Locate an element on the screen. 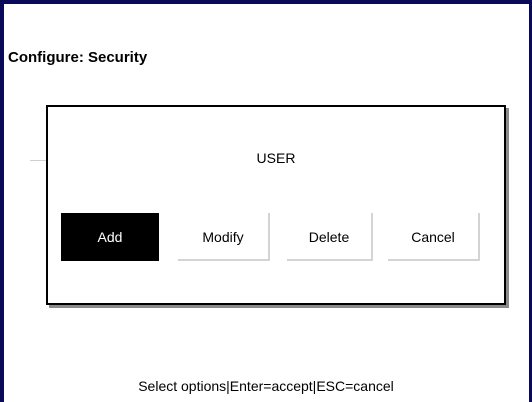 This screenshot has height=402, width=532. page-title: Configure: Security is located at coordinates (78, 57).